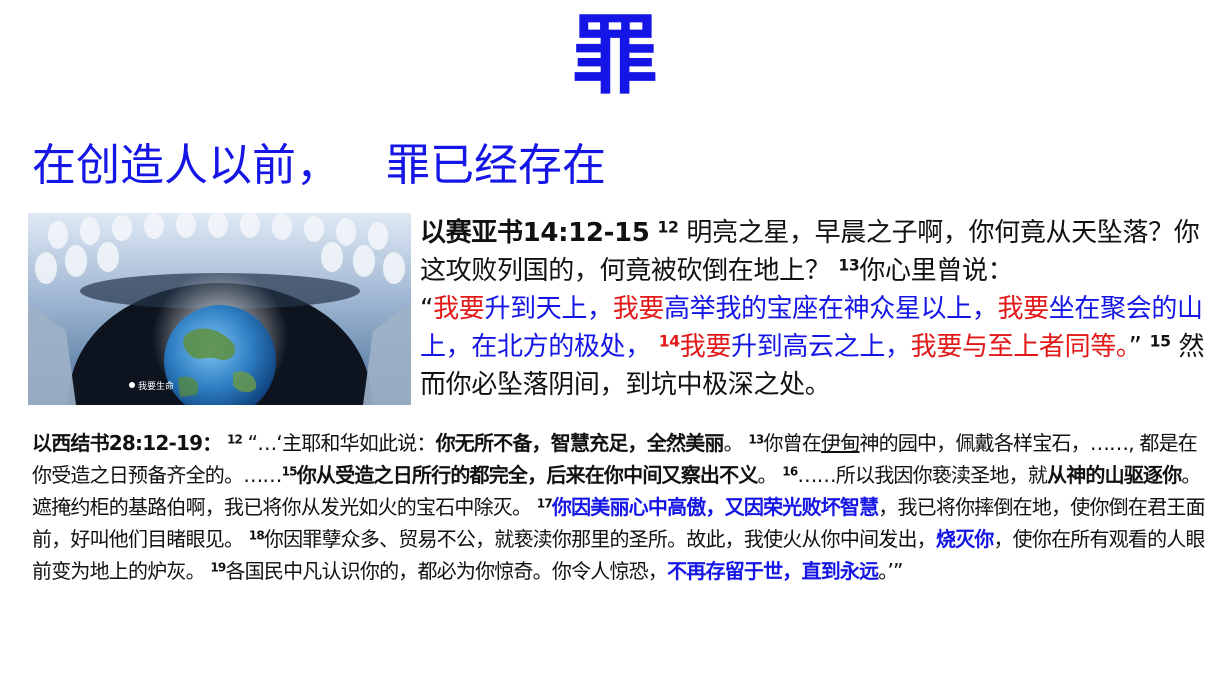 This screenshot has height=688, width=1230. What do you see at coordinates (256, 535) in the screenshot?
I see `verse-number: 18` at bounding box center [256, 535].